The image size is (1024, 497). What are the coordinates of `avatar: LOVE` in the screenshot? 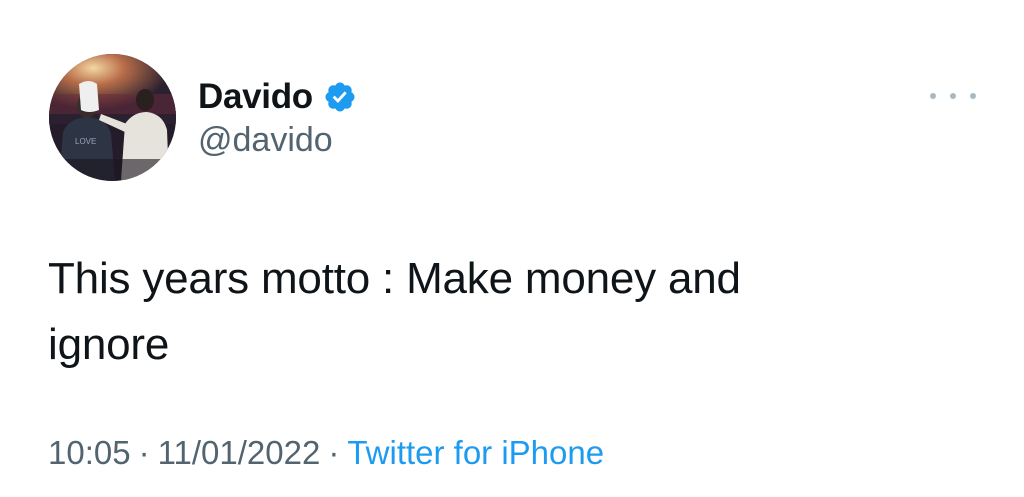 It's located at (112, 117).